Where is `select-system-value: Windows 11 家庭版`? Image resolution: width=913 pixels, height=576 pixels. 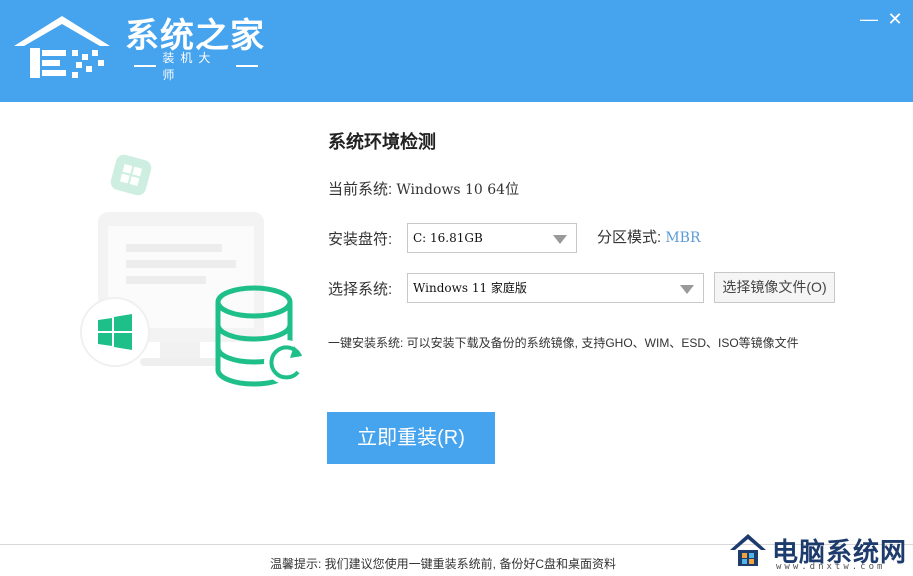 select-system-value: Windows 11 家庭版 is located at coordinates (470, 288).